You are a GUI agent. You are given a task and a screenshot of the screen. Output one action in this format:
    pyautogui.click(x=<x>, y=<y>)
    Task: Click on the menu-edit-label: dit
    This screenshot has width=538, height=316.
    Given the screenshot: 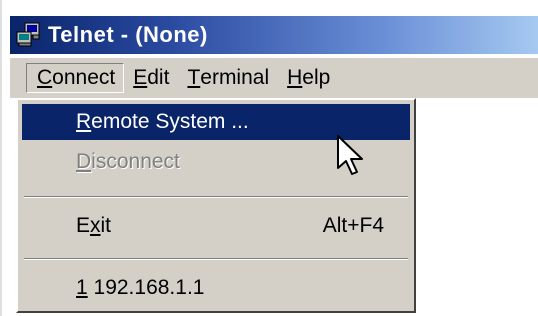 What is the action you would take?
    pyautogui.click(x=158, y=77)
    